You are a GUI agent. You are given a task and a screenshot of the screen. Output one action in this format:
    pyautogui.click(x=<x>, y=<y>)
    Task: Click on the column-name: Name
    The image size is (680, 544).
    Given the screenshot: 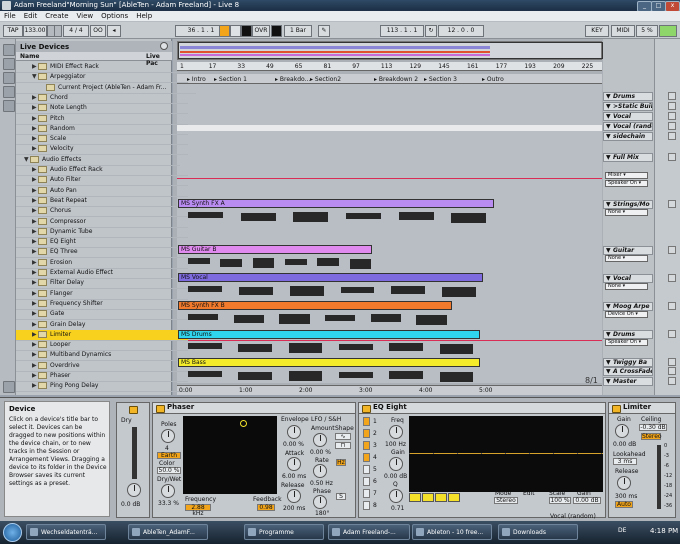 What is the action you would take?
    pyautogui.click(x=29, y=56)
    